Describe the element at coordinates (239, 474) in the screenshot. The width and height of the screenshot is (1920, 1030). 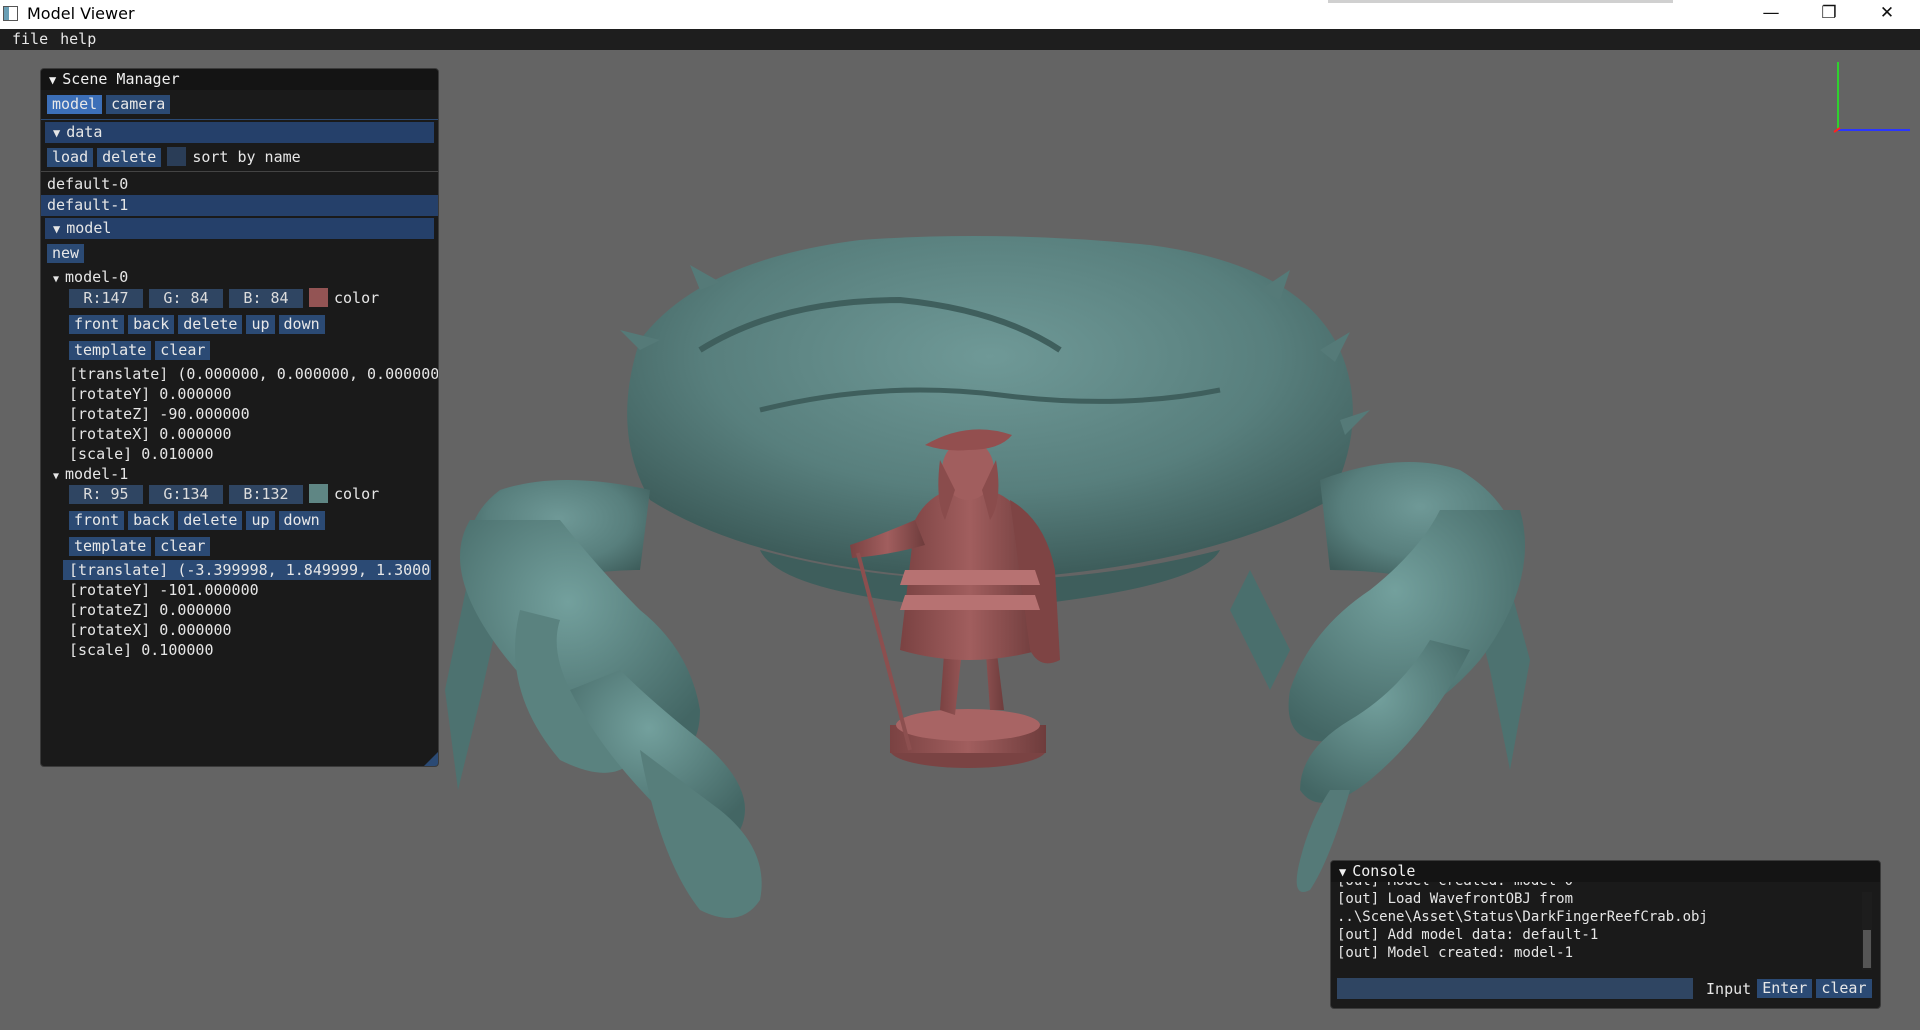
I see `model-1-node: ▼ model-1` at that location.